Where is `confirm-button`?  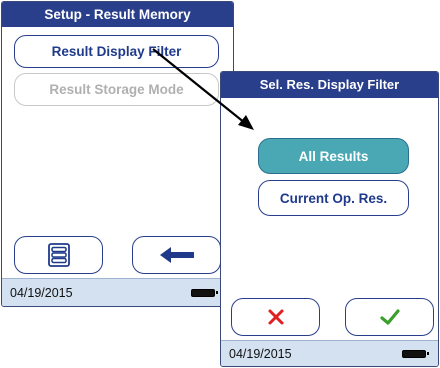 confirm-button is located at coordinates (389, 317).